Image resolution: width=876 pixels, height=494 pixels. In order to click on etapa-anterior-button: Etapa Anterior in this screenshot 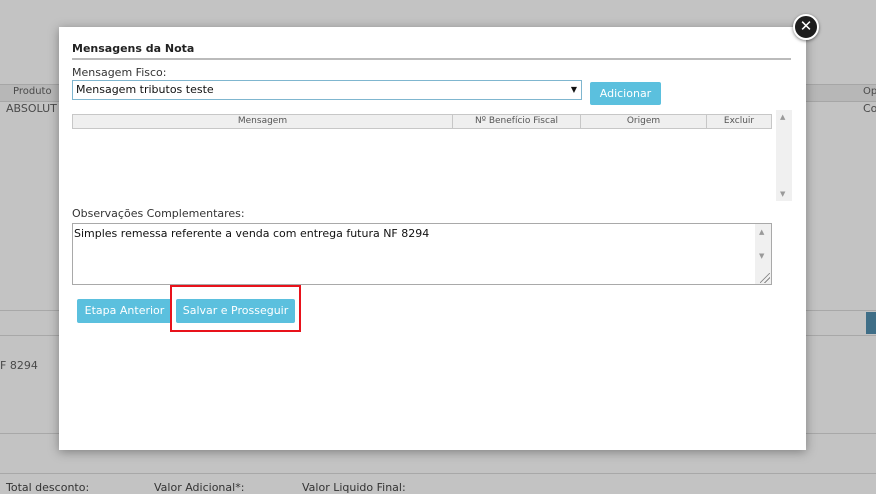, I will do `click(124, 311)`.